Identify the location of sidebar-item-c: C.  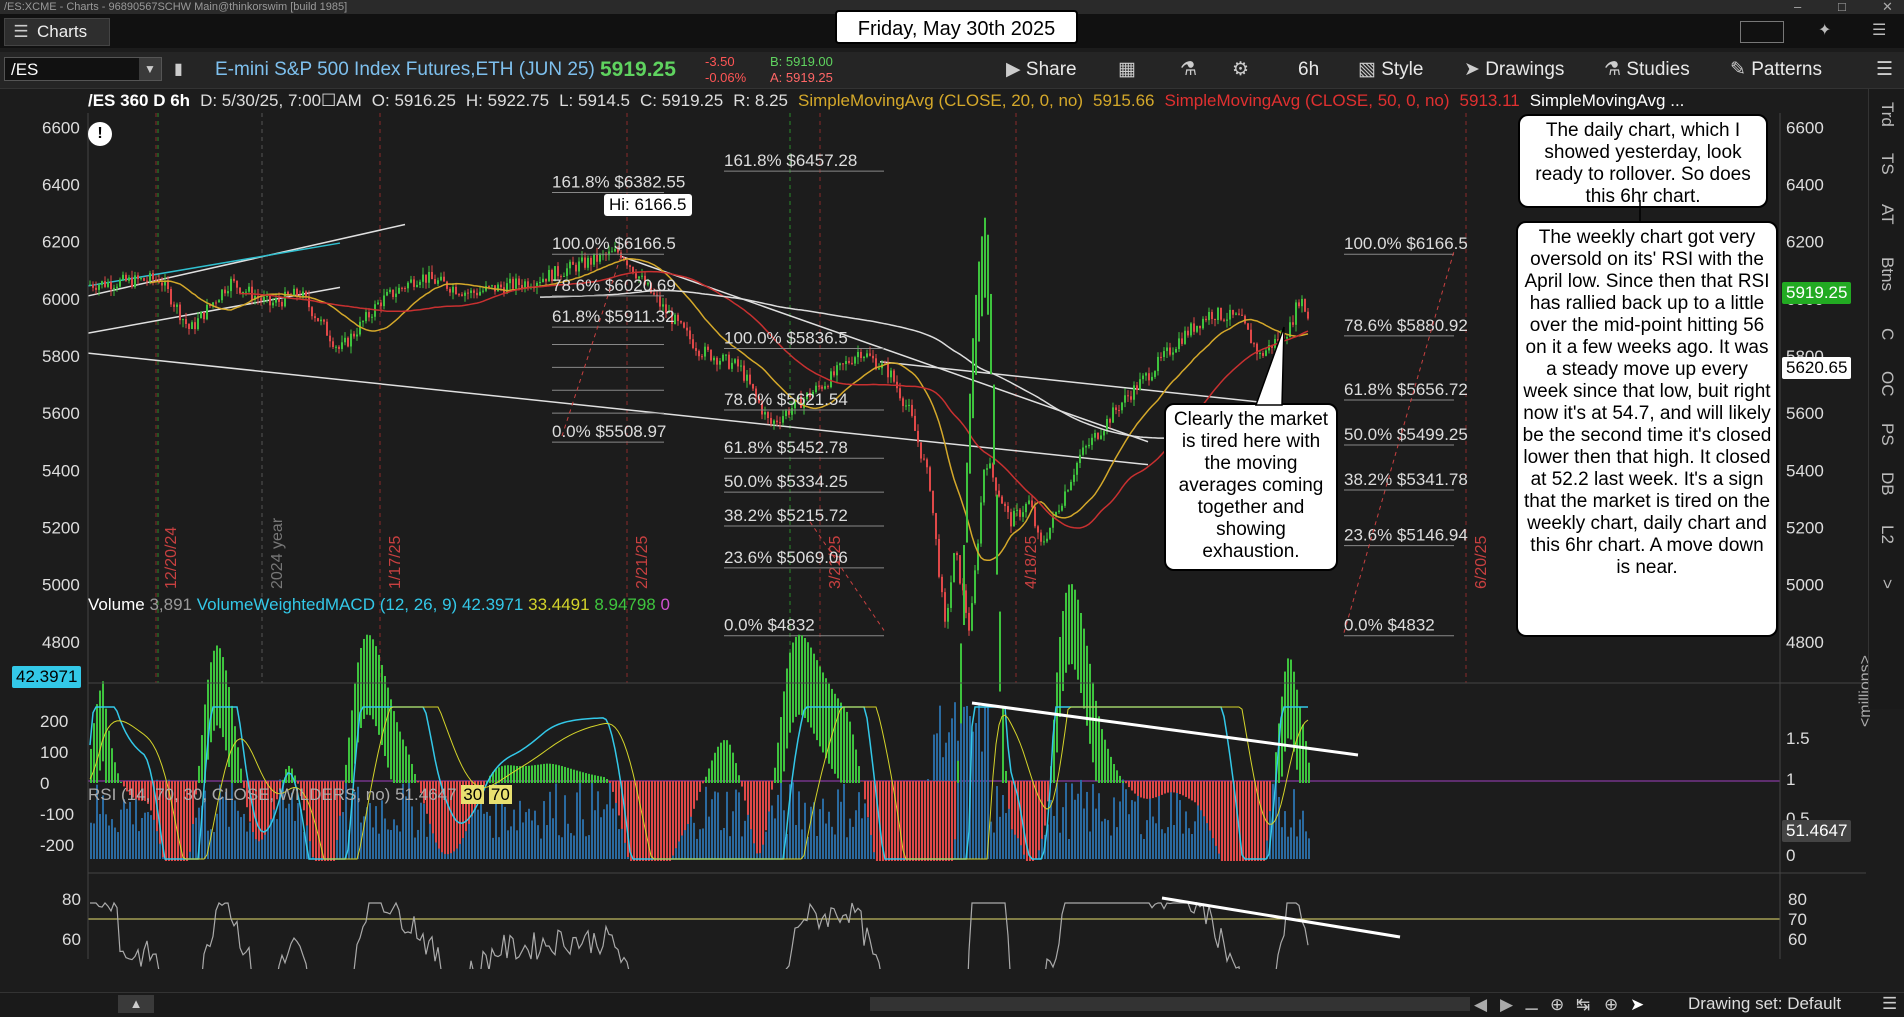
(1886, 334).